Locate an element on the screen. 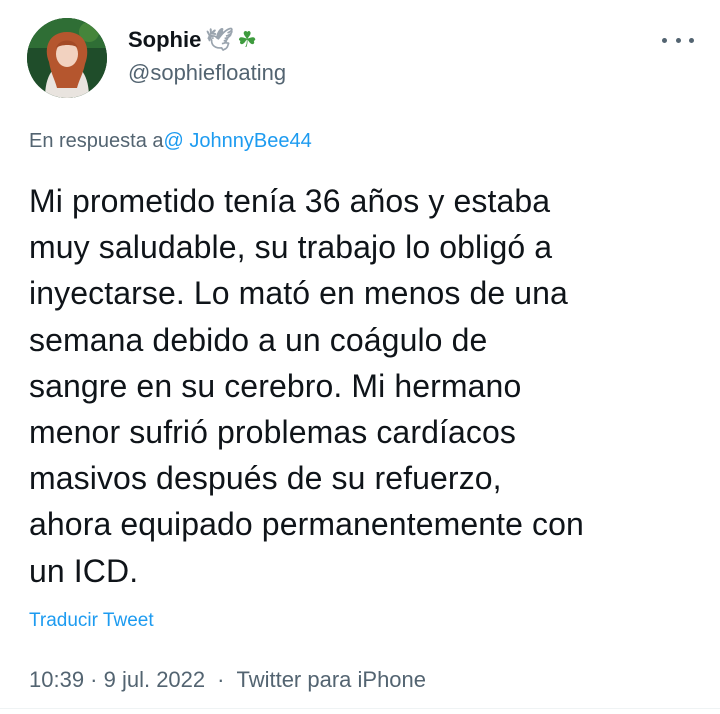 The width and height of the screenshot is (720, 714). avatar is located at coordinates (67, 58).